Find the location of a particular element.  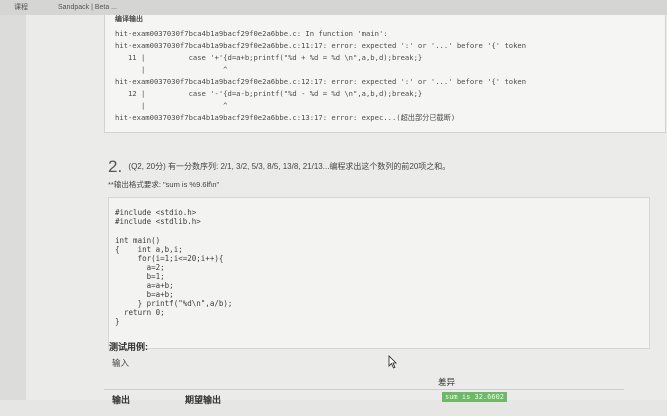

code-line: } printf("%d\n",a/b); is located at coordinates (174, 303).